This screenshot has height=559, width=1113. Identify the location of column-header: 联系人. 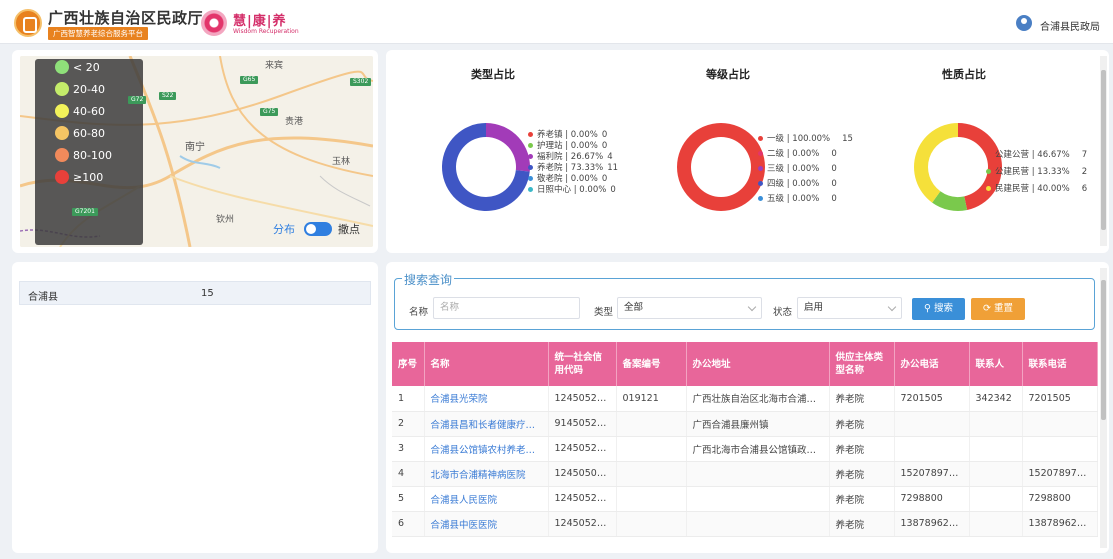
(996, 364).